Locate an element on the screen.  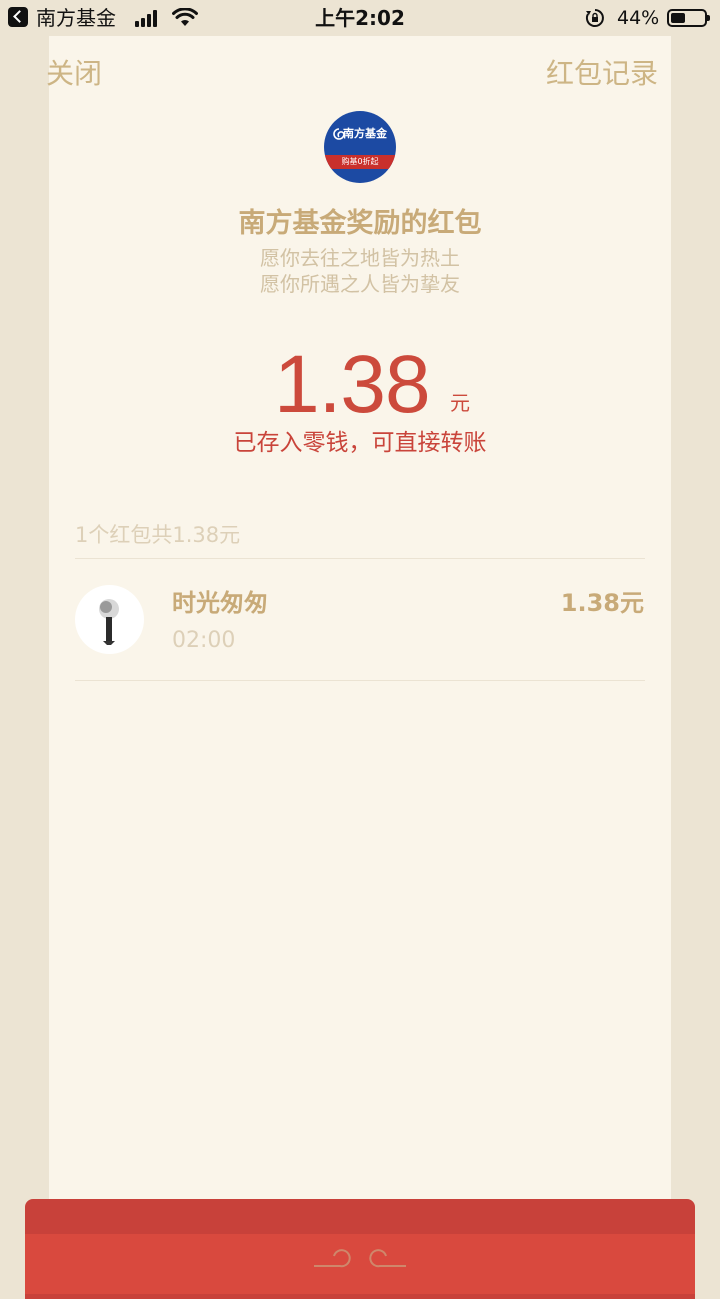
wish-line-2: 愿你所遇之人皆为挚友 is located at coordinates (360, 284).